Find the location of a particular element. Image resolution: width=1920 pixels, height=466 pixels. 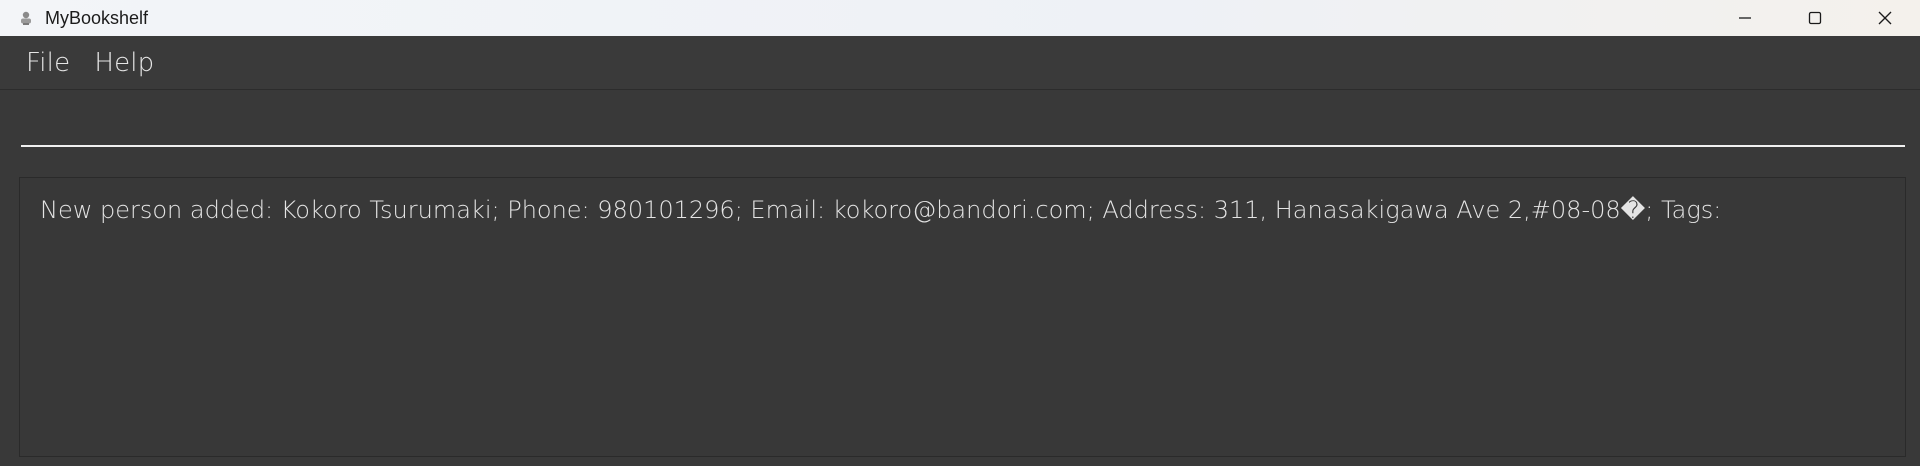

menu-help: Help is located at coordinates (124, 63).